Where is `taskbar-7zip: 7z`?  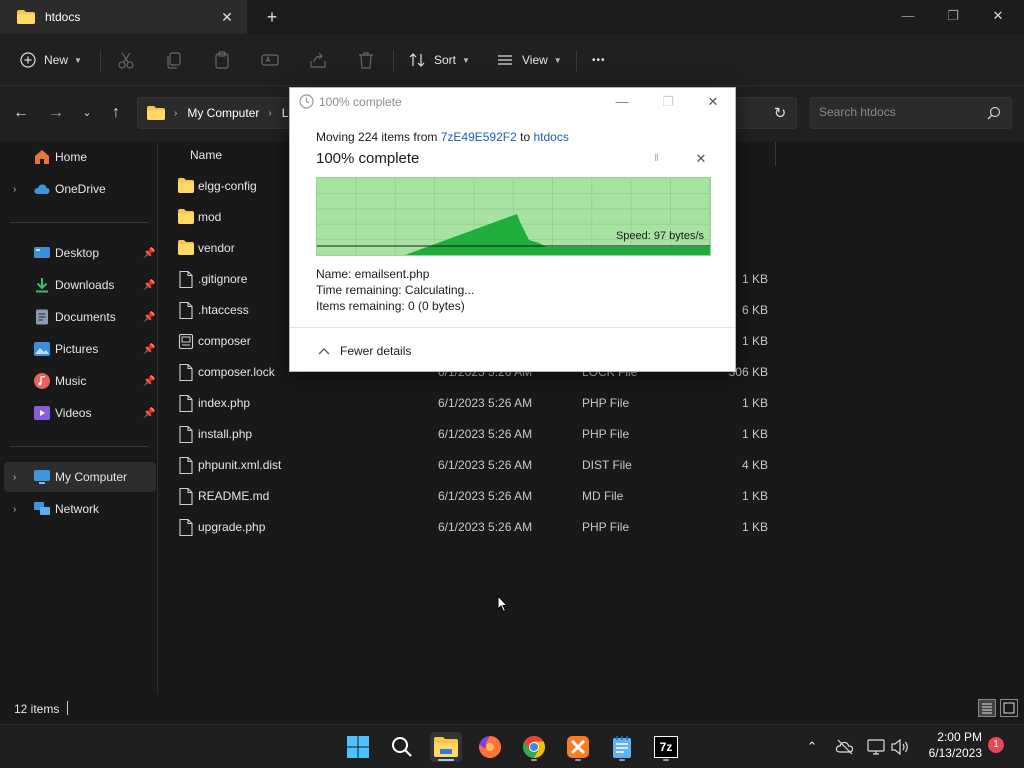 taskbar-7zip: 7z is located at coordinates (666, 747).